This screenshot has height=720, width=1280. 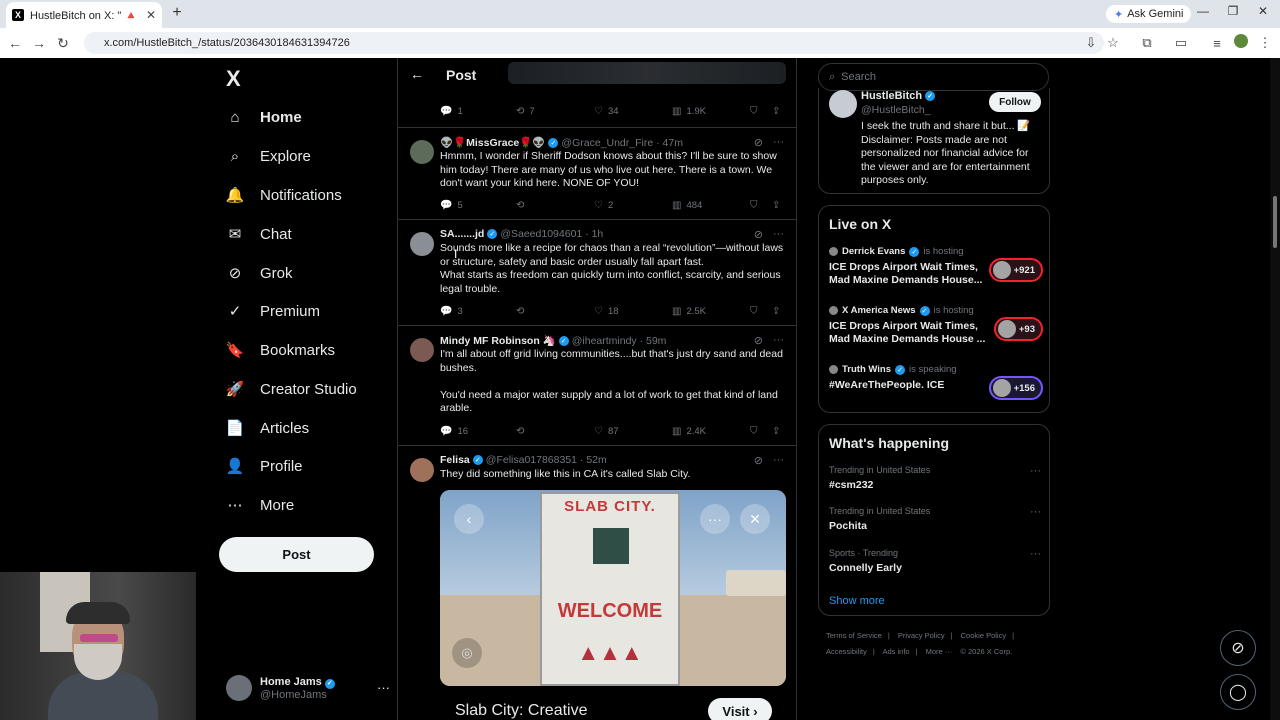 What do you see at coordinates (755, 519) in the screenshot?
I see `media-close-icon: ✕` at bounding box center [755, 519].